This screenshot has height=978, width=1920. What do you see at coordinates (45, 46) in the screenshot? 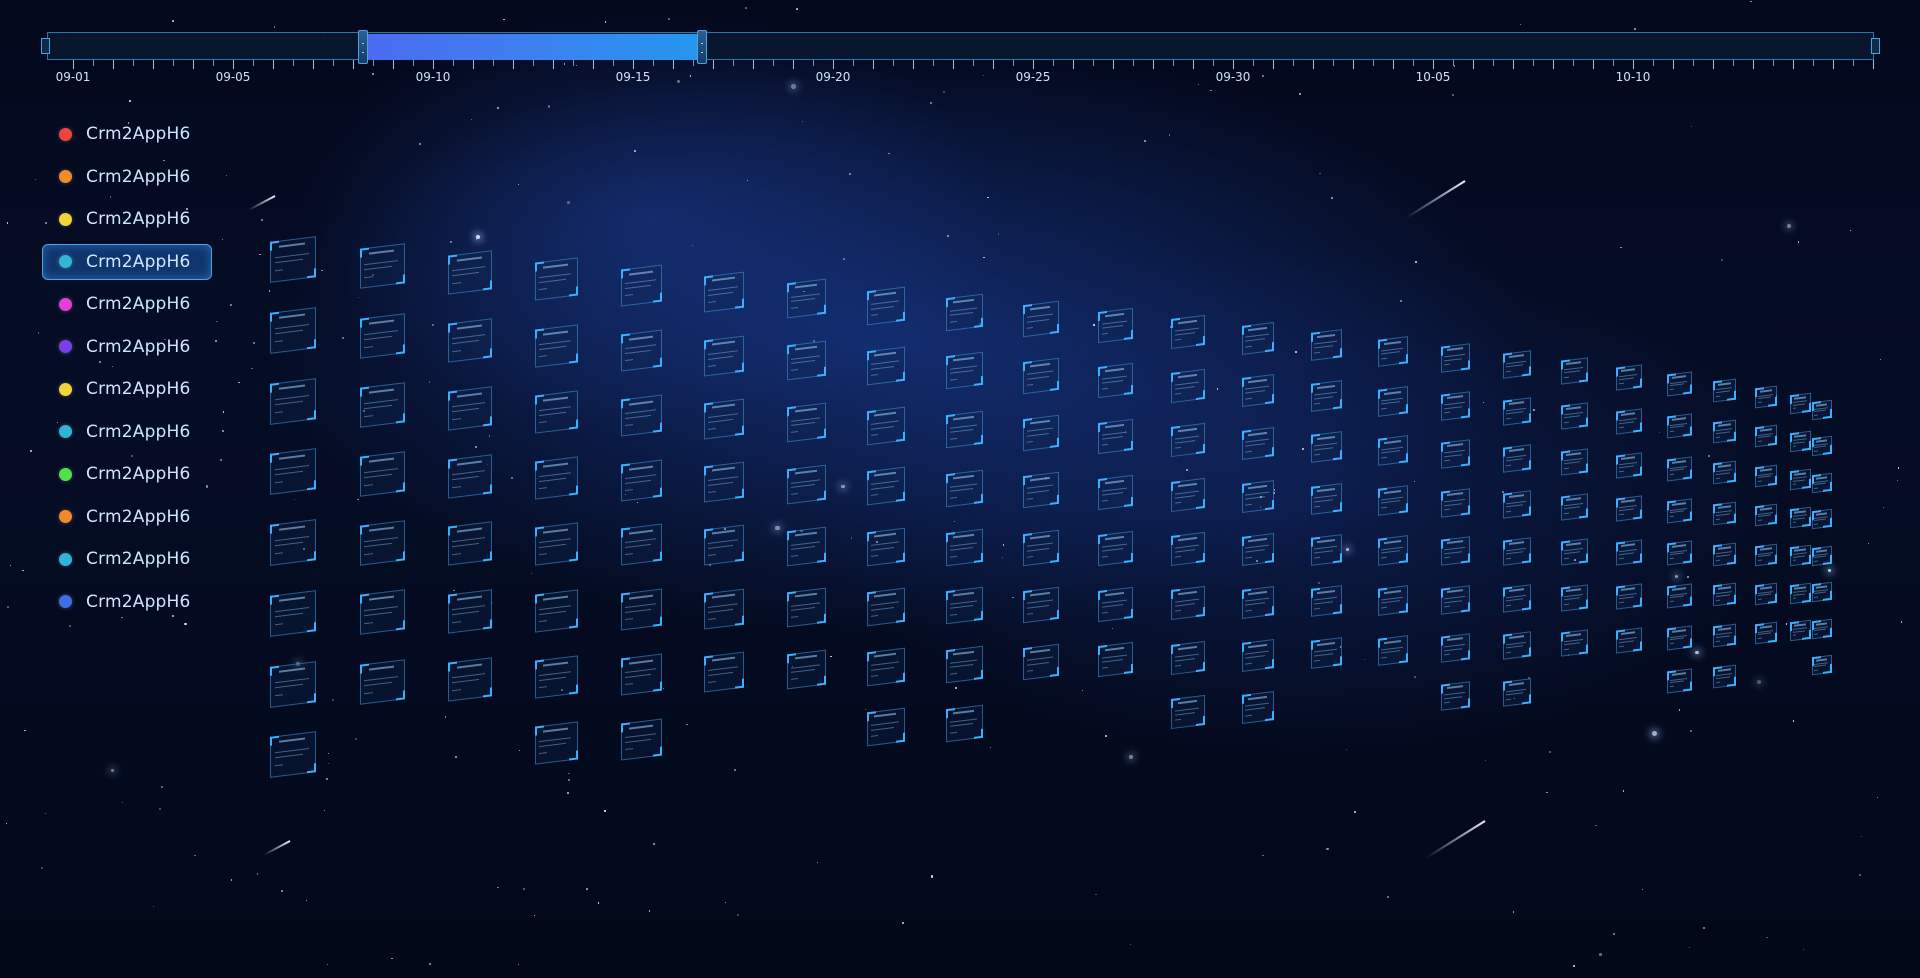
I see `timeline-left-cap-icon` at bounding box center [45, 46].